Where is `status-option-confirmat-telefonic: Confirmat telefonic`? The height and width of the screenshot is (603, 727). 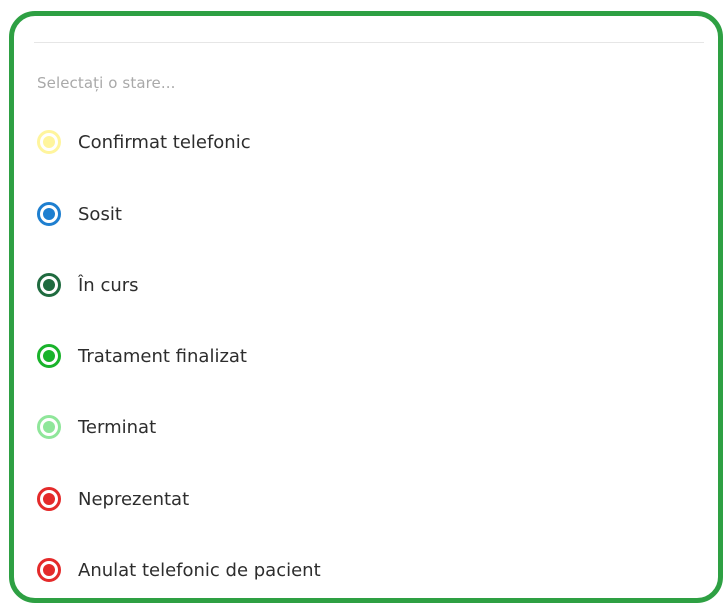 status-option-confirmat-telefonic: Confirmat telefonic is located at coordinates (143, 142).